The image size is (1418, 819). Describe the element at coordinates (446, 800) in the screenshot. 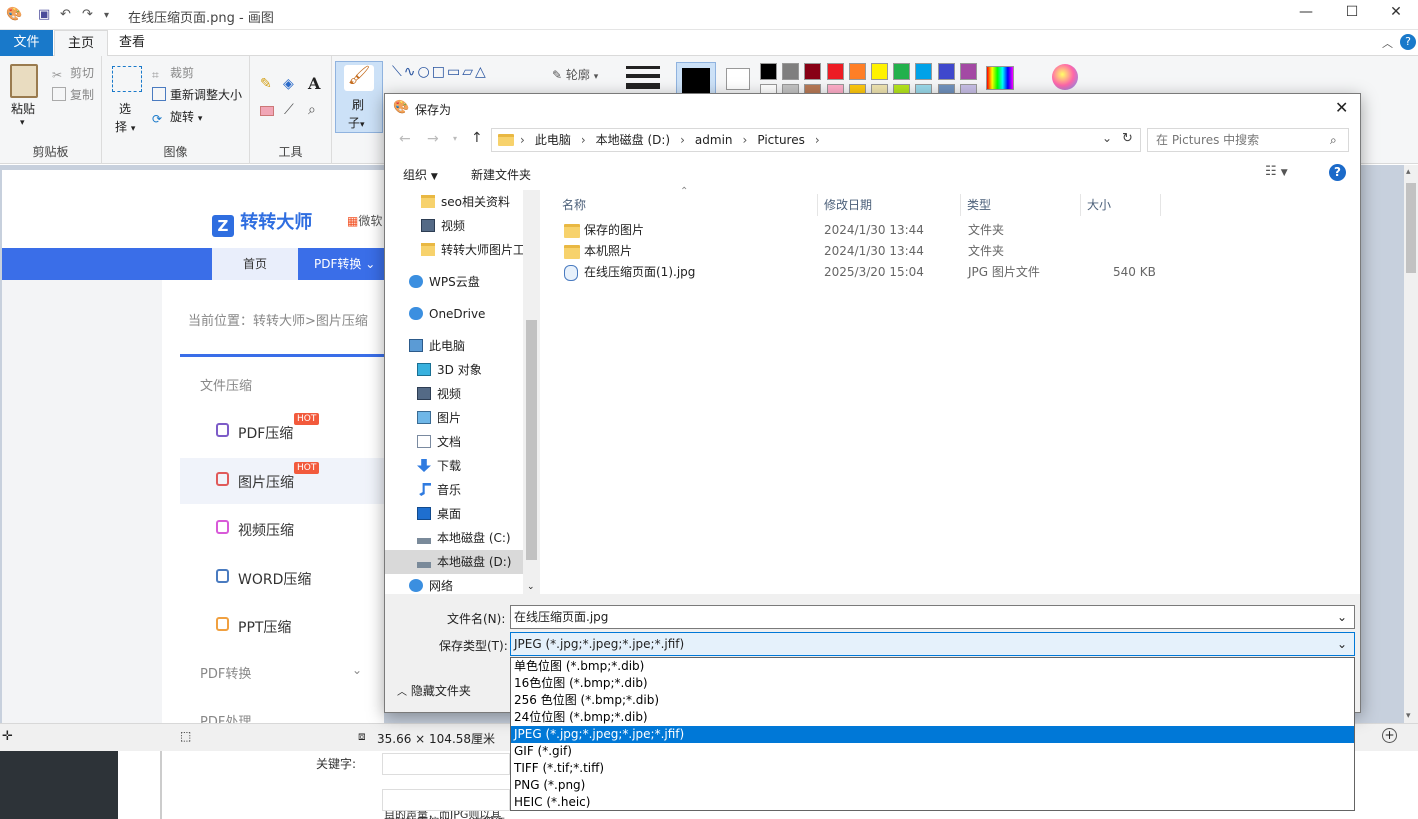

I see `second-input` at that location.